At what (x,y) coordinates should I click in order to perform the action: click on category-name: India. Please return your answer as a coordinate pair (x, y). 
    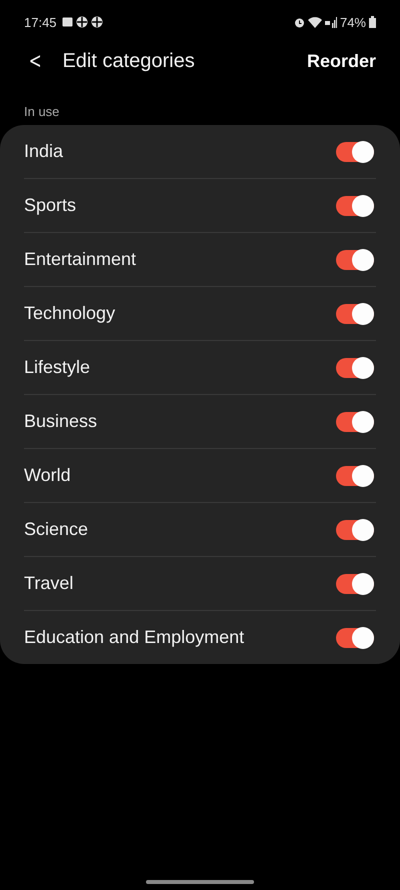
    Looking at the image, I should click on (44, 151).